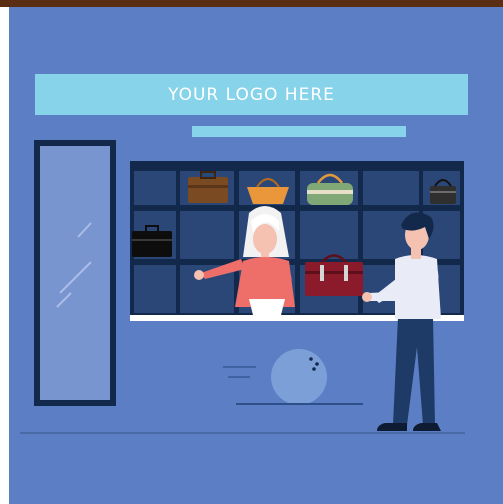 The height and width of the screenshot is (504, 503). Describe the element at coordinates (242, 433) in the screenshot. I see `floor-line` at that location.